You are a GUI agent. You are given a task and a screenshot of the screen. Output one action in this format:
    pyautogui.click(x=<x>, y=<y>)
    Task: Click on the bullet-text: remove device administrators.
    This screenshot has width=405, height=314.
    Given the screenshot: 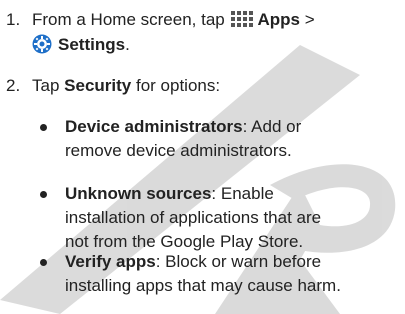 What is the action you would take?
    pyautogui.click(x=178, y=150)
    